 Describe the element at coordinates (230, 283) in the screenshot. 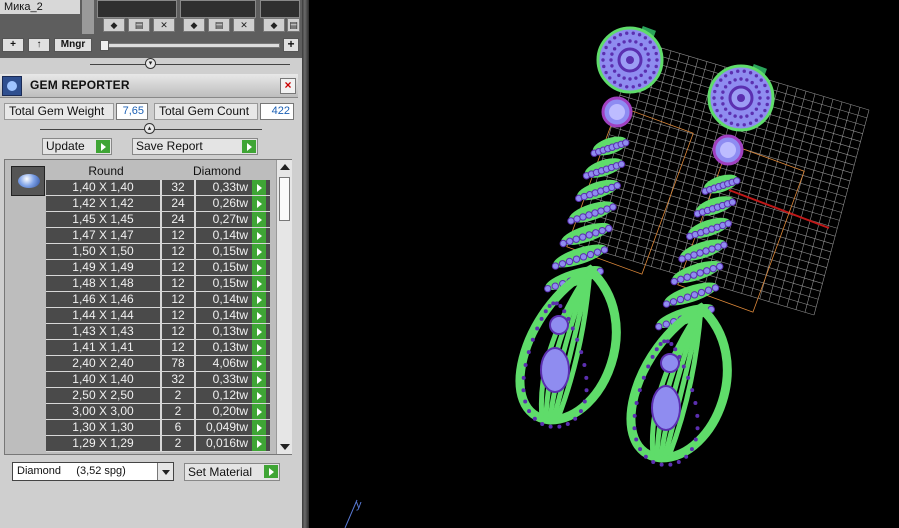

I see `gem-weight: 0,15tw` at that location.